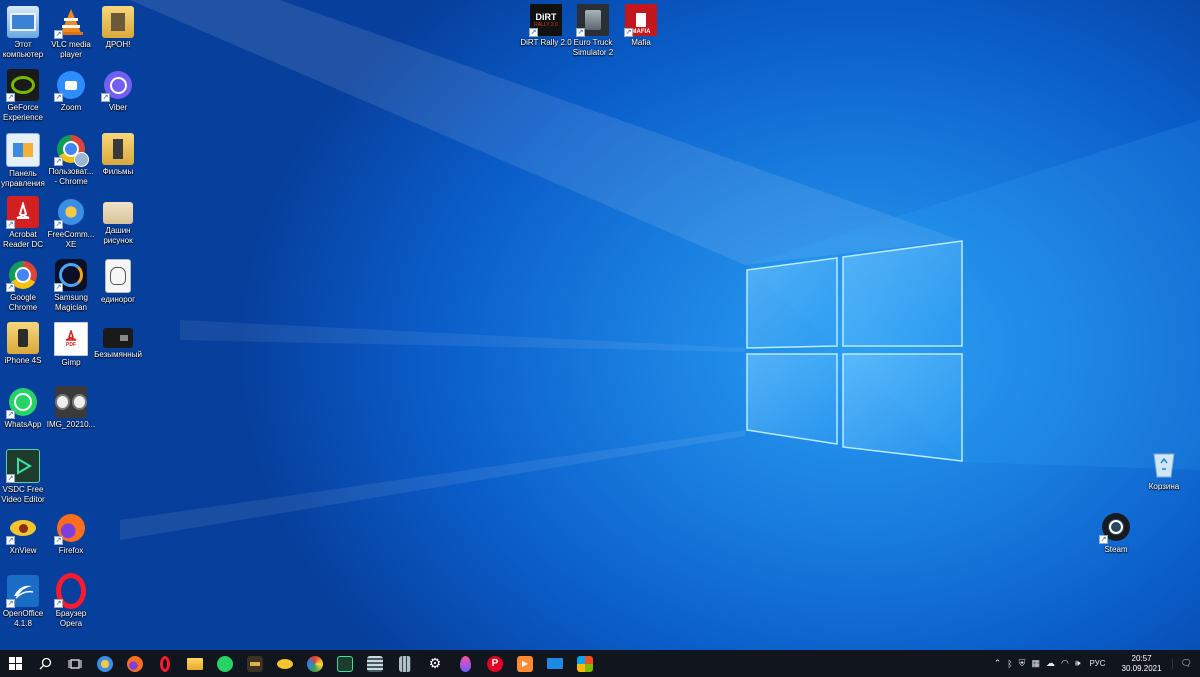 The image size is (1200, 677). I want to click on desktop-icon-films: Фильмы, so click(118, 155).